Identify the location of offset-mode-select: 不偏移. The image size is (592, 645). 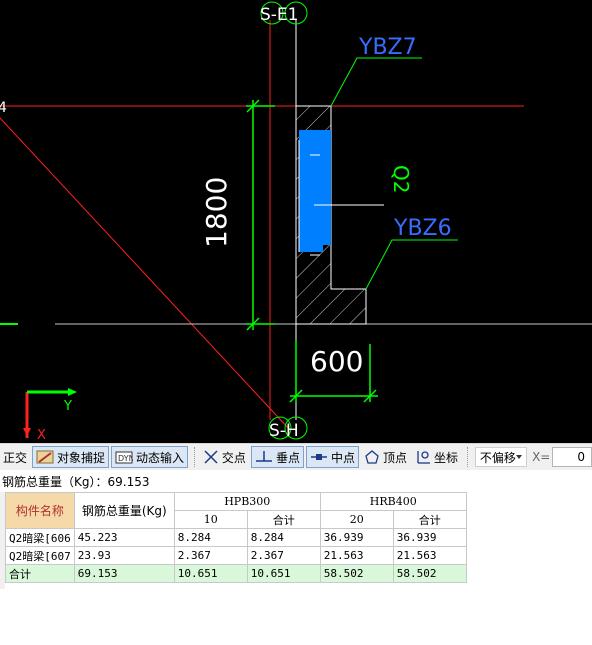
(501, 457).